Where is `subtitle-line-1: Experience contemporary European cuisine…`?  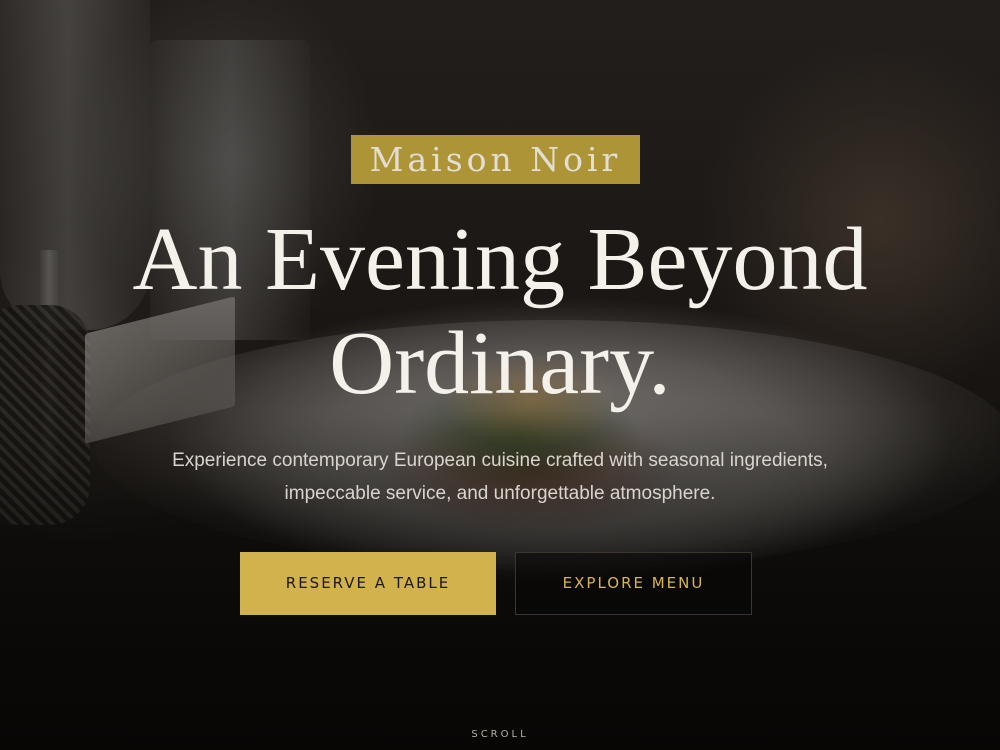 subtitle-line-1: Experience contemporary European cuisine… is located at coordinates (500, 460).